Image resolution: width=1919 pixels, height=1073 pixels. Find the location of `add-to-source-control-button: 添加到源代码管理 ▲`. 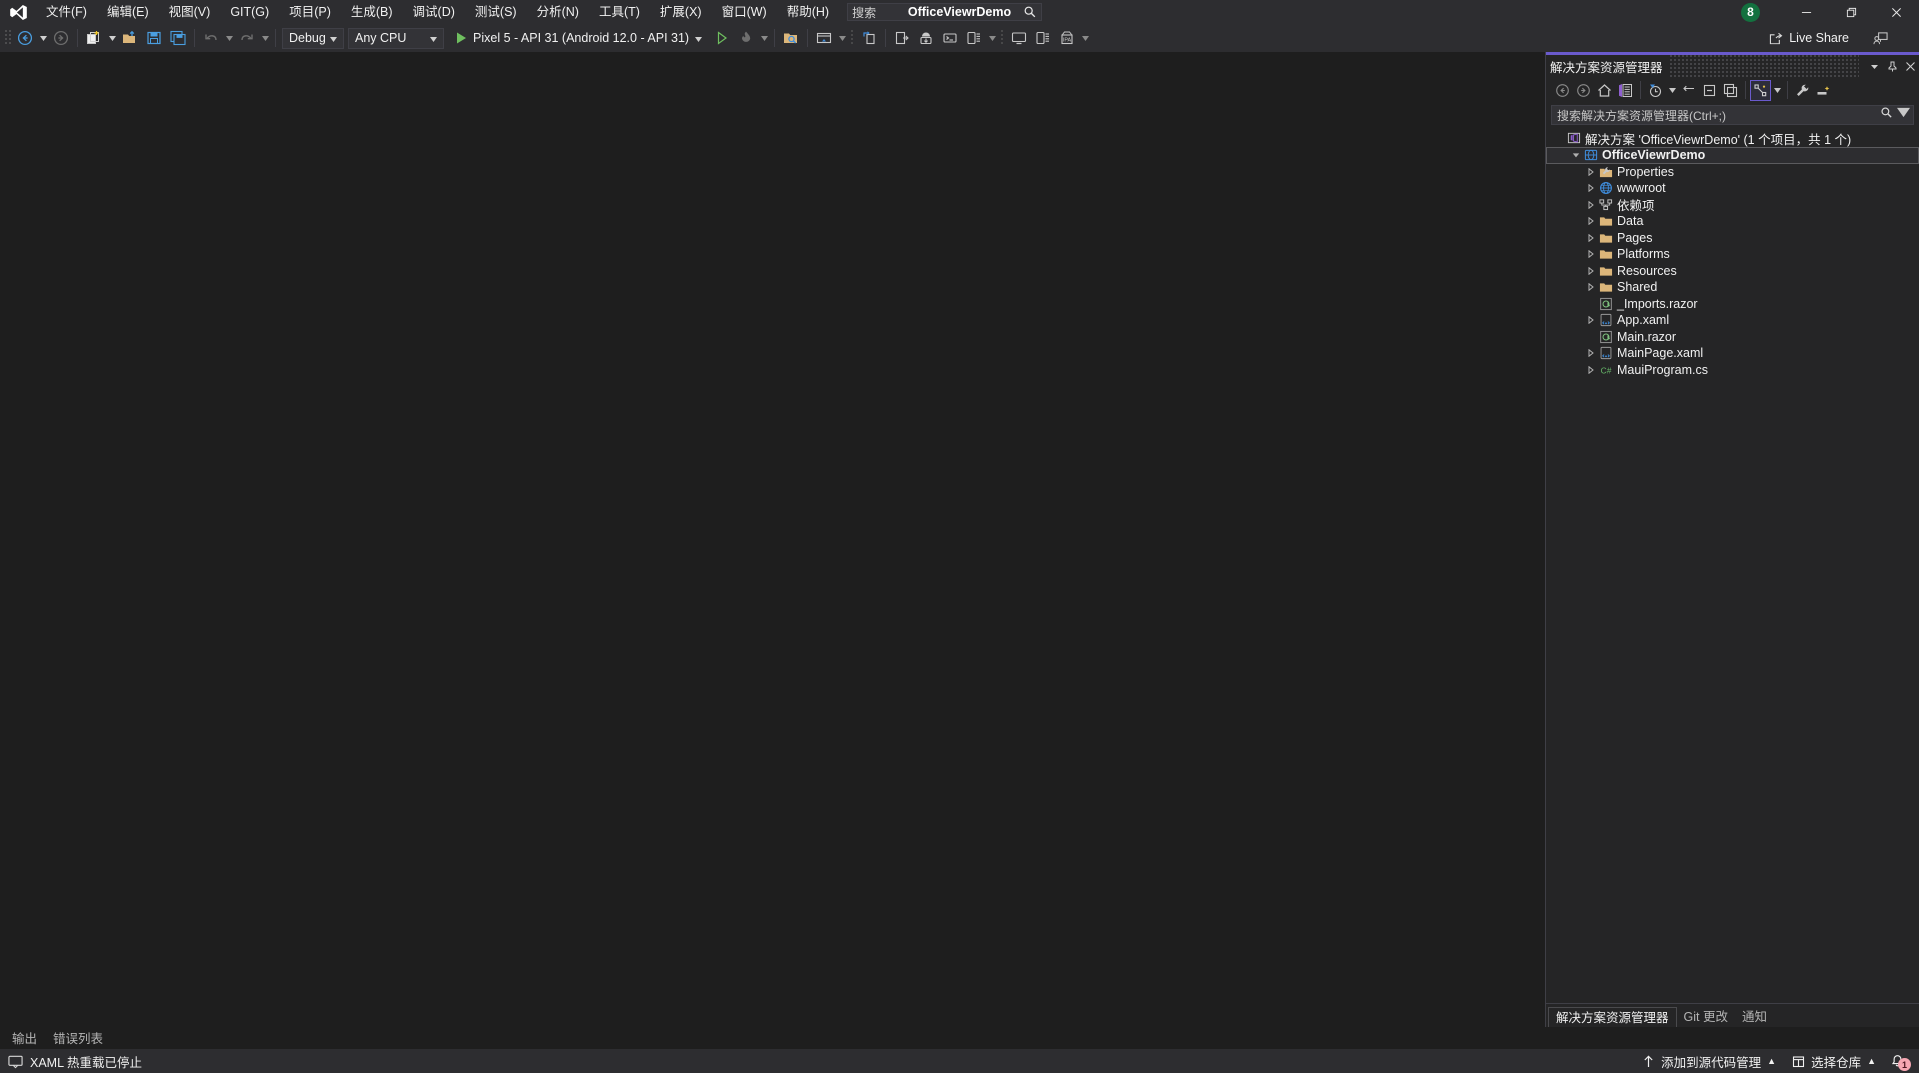

add-to-source-control-button: 添加到源代码管理 ▲ is located at coordinates (1709, 1061).